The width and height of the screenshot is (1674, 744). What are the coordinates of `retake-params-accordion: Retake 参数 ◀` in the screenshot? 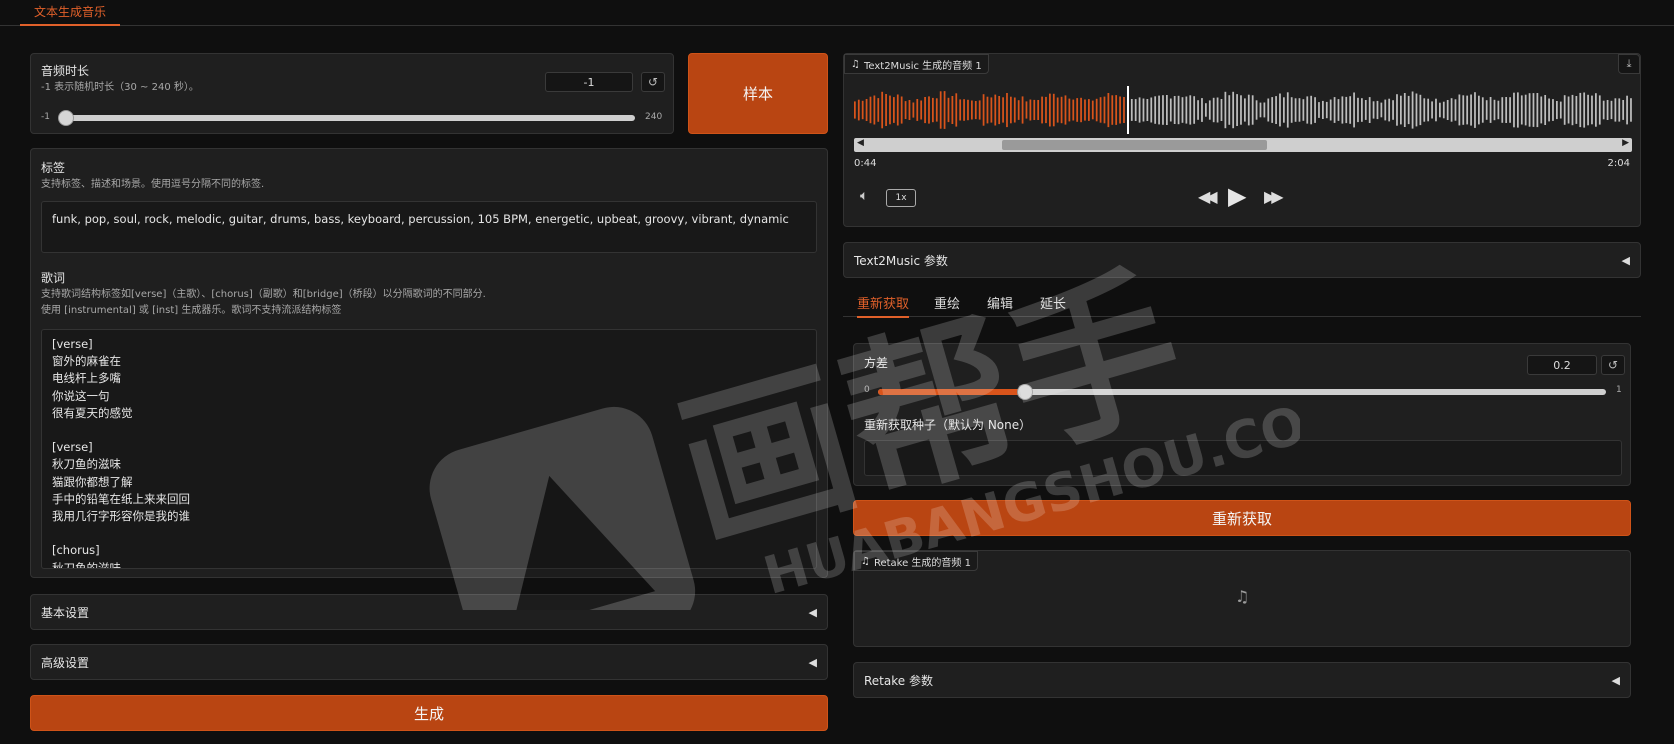 It's located at (1242, 680).